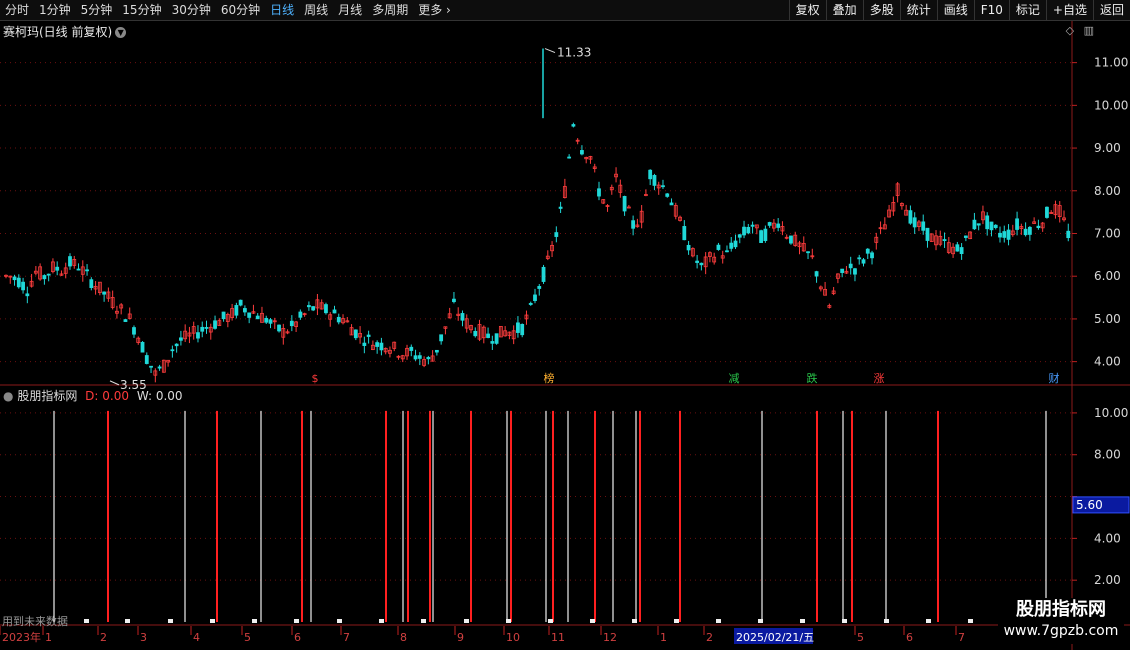 This screenshot has height=650, width=1130. I want to click on dropdown-icon: ●, so click(8, 396).